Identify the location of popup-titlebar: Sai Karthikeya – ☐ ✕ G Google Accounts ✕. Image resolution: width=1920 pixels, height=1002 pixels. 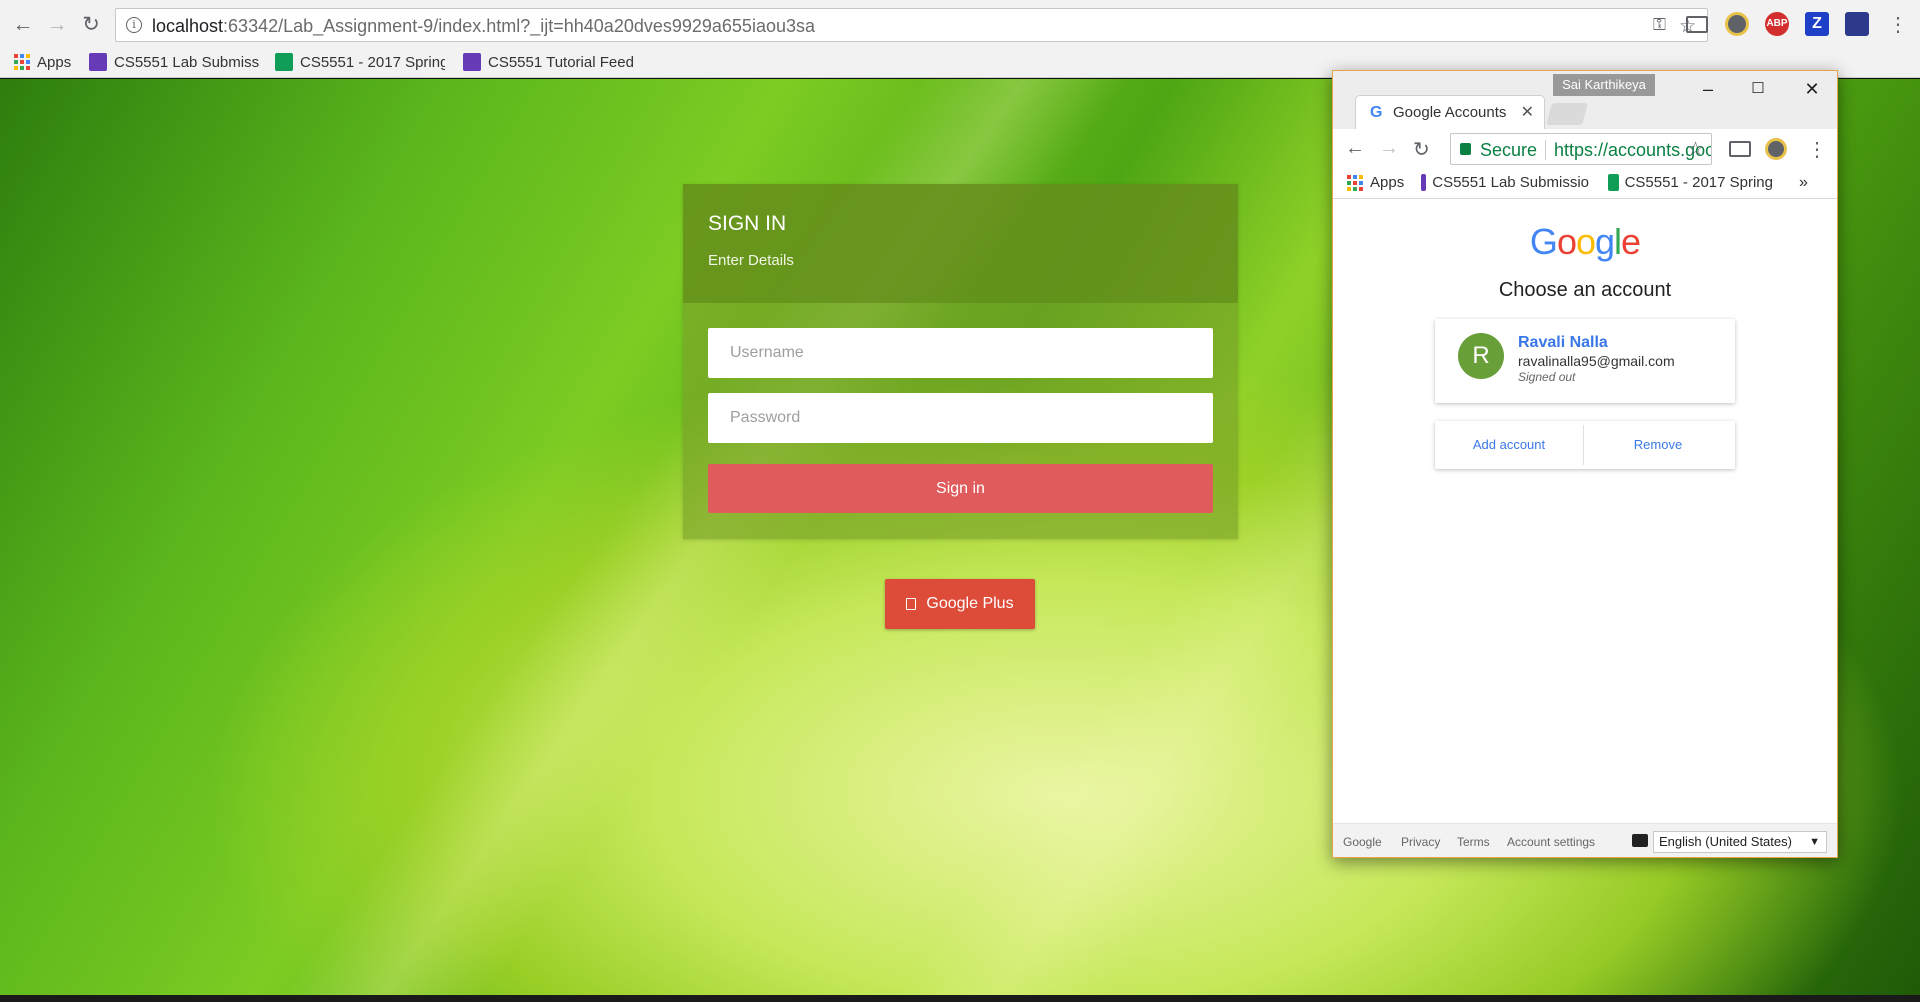
(1585, 100).